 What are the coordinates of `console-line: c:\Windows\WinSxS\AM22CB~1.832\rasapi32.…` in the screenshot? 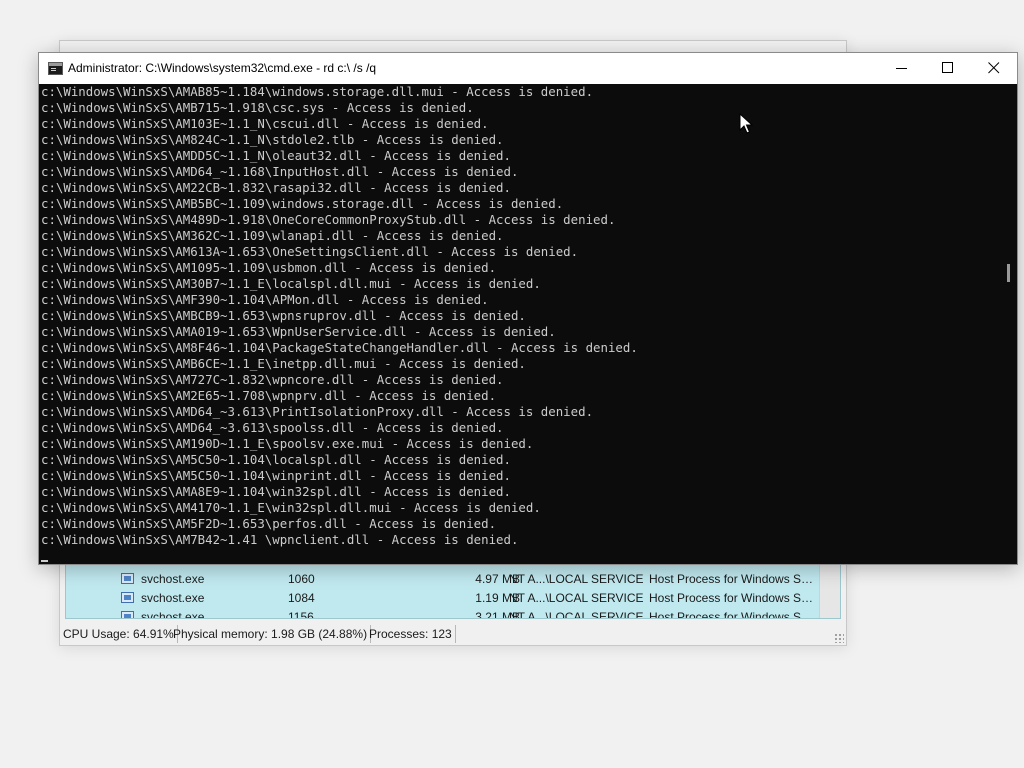 It's located at (276, 187).